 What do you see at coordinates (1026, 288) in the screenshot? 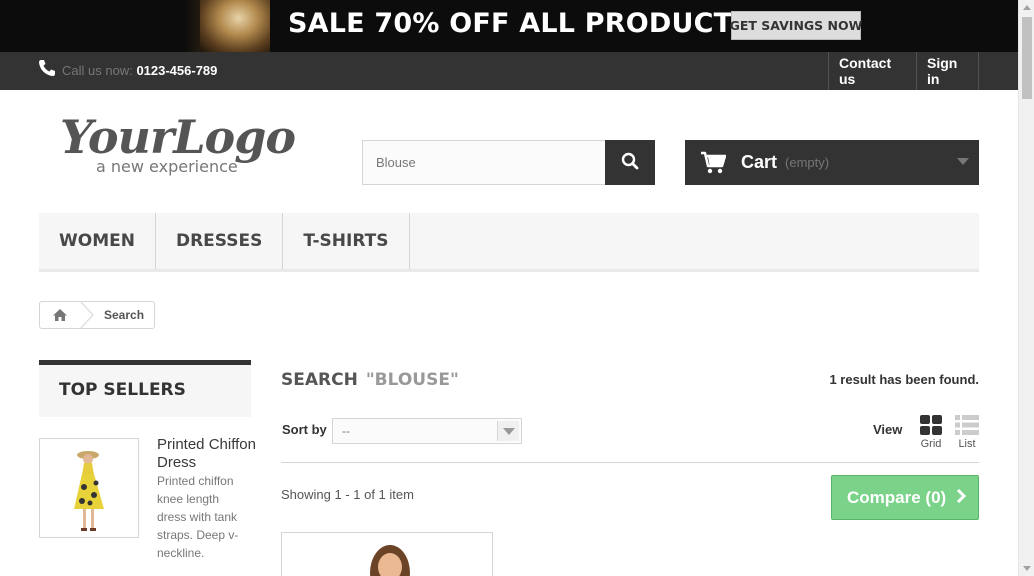
I see `page-scrollbar` at bounding box center [1026, 288].